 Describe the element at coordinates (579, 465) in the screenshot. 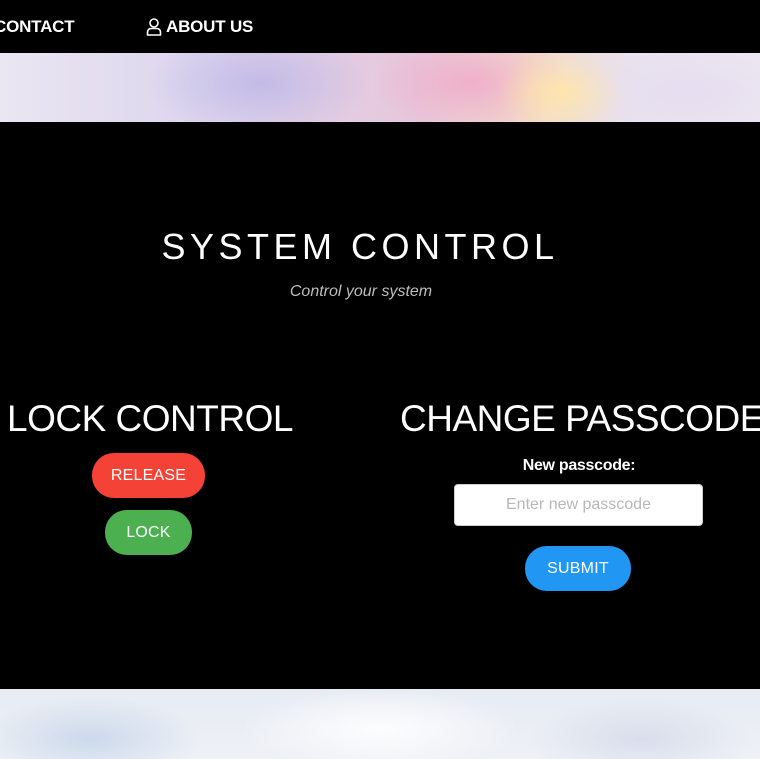

I see `new-passcode-label: New passcode:` at that location.